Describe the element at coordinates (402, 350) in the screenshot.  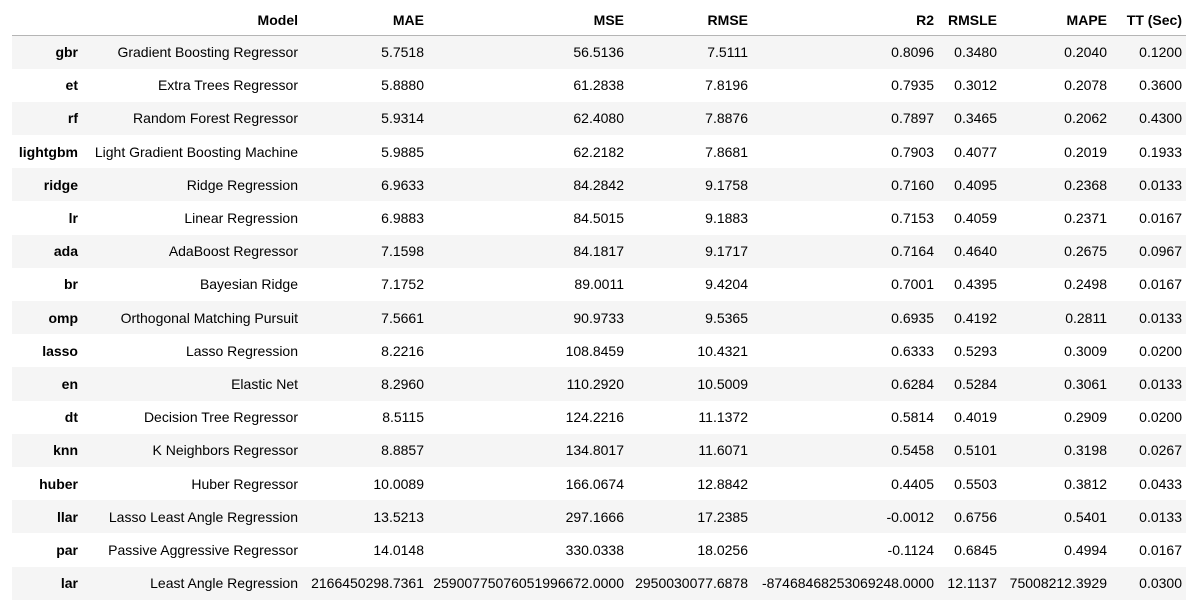
I see `cell-mae: 8.2216` at that location.